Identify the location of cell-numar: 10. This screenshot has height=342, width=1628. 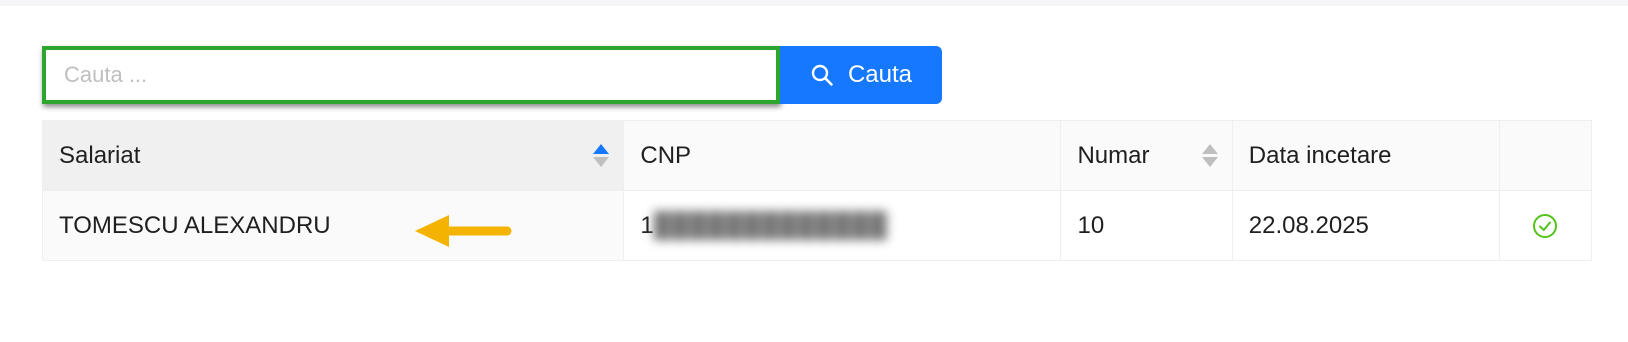
(1146, 225).